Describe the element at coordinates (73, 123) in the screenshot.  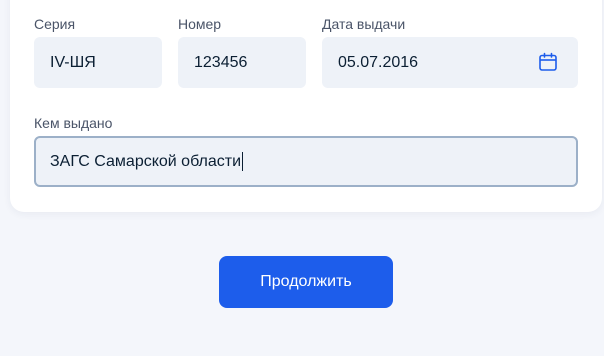
I see `issued-by-label: Кем выдано` at that location.